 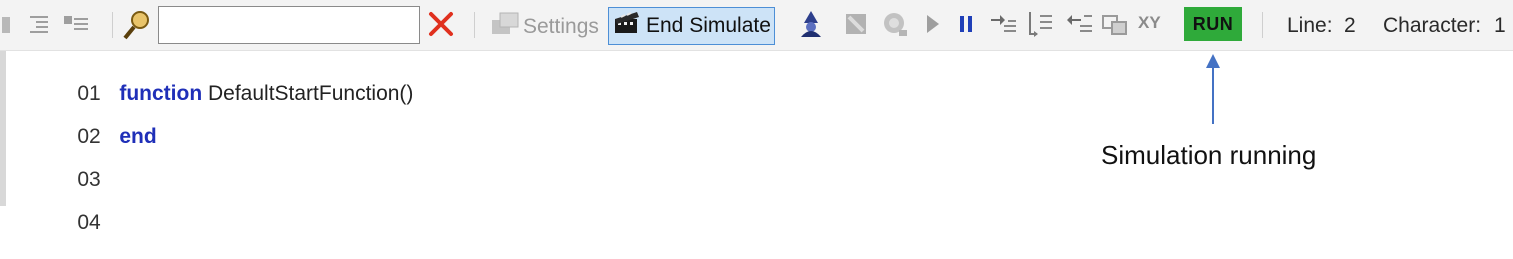 What do you see at coordinates (1310, 25) in the screenshot?
I see `line-label: Line:` at bounding box center [1310, 25].